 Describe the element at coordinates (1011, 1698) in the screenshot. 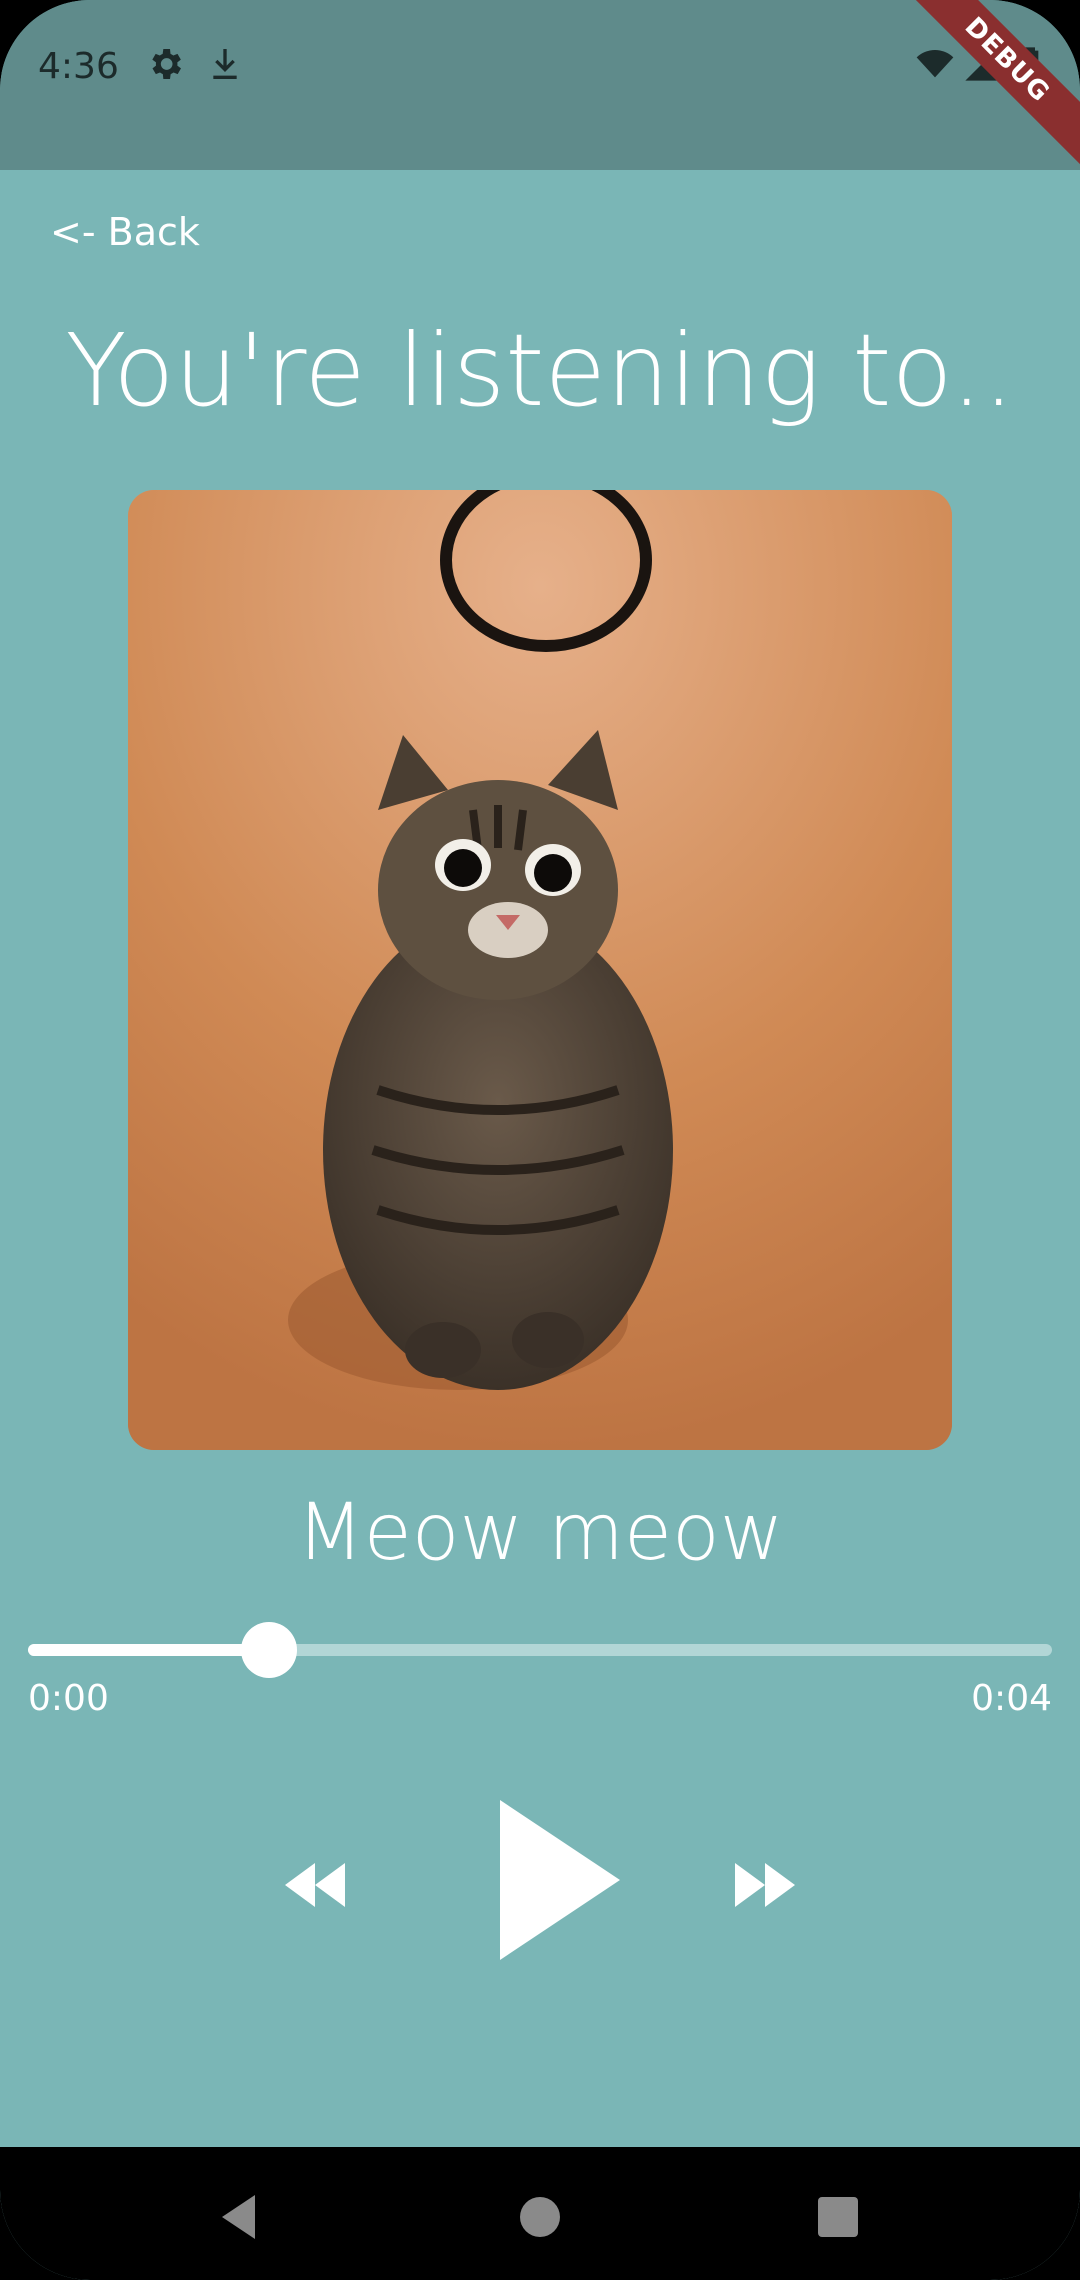

I see `total-duration: 0:04` at that location.